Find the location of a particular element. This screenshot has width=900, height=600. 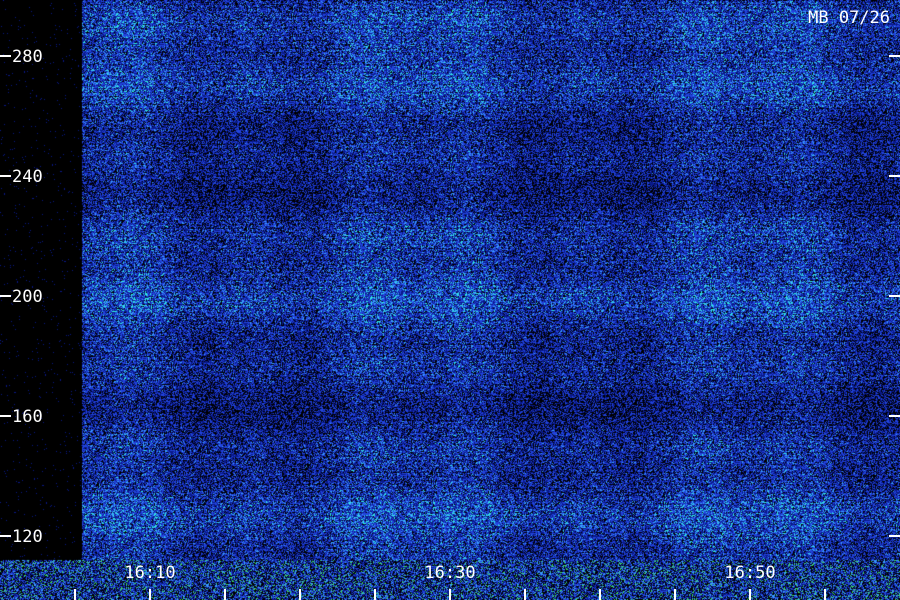

y-tick-label: 160 is located at coordinates (27, 417).